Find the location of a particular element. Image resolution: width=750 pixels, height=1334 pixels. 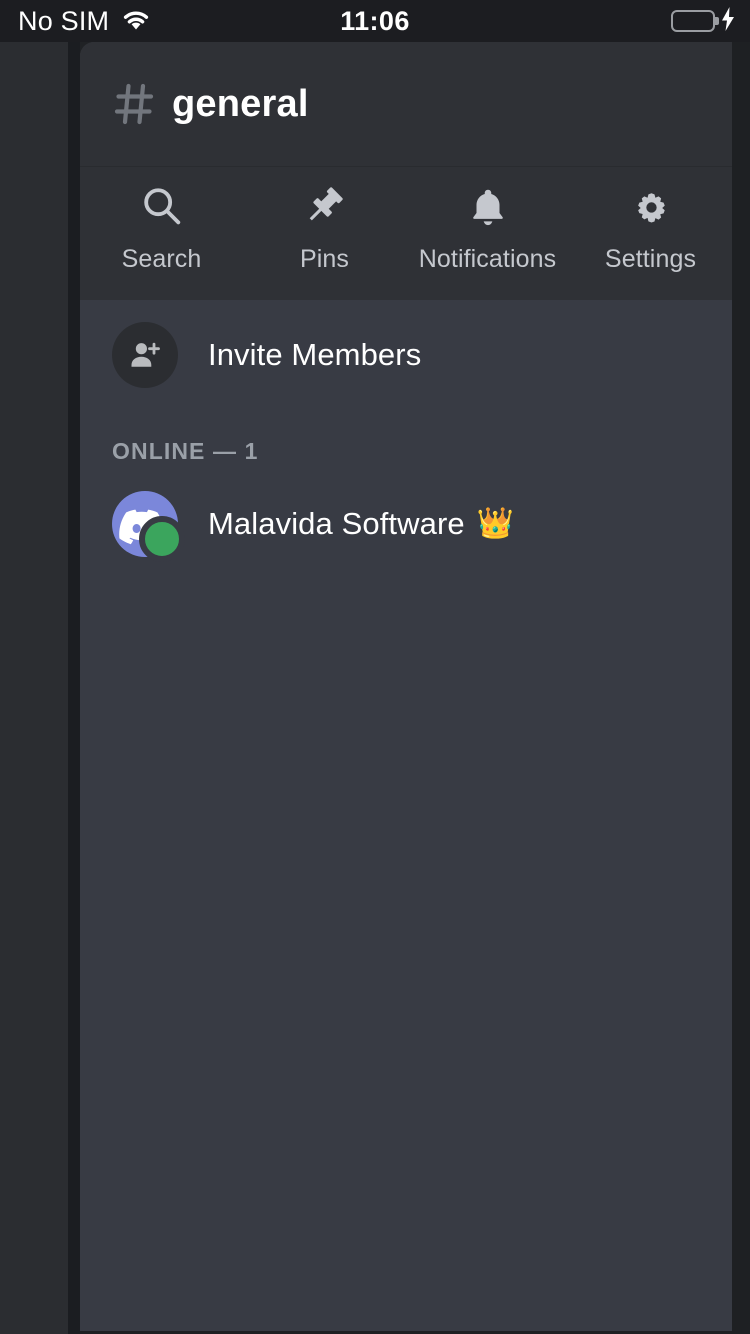

action-notifications-label: Notifications is located at coordinates (487, 259).